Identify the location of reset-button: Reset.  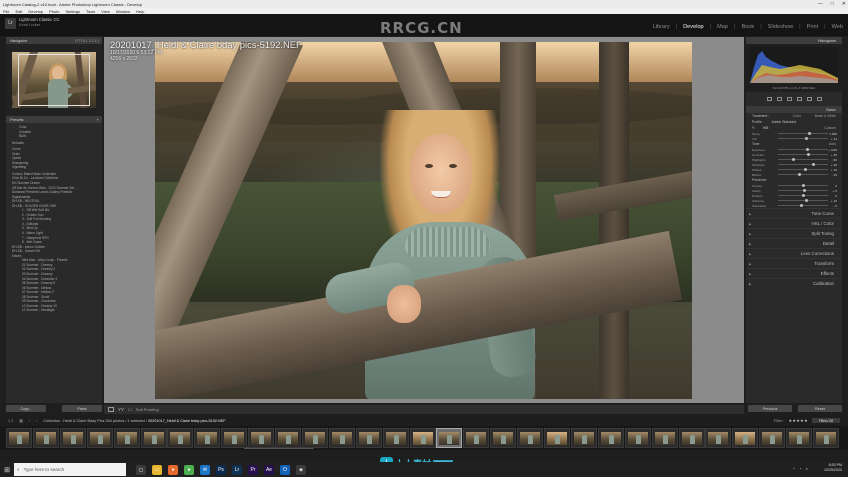
(820, 408).